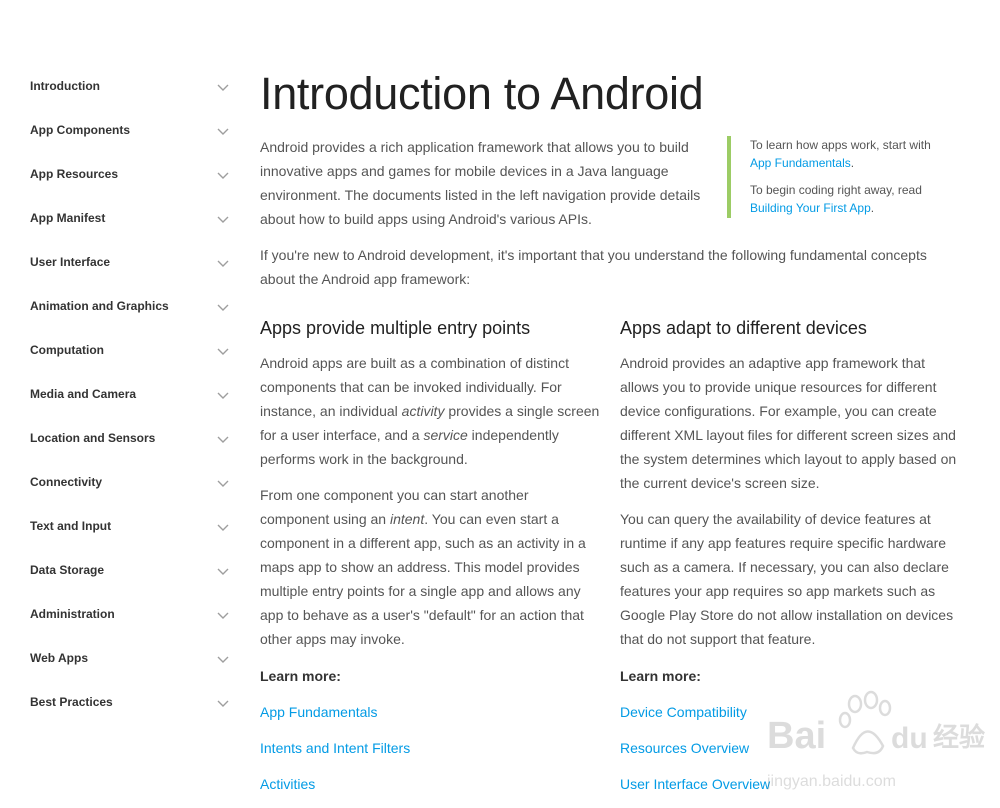  I want to click on learn-more-link-resources-overview: Resources Overview, so click(790, 748).